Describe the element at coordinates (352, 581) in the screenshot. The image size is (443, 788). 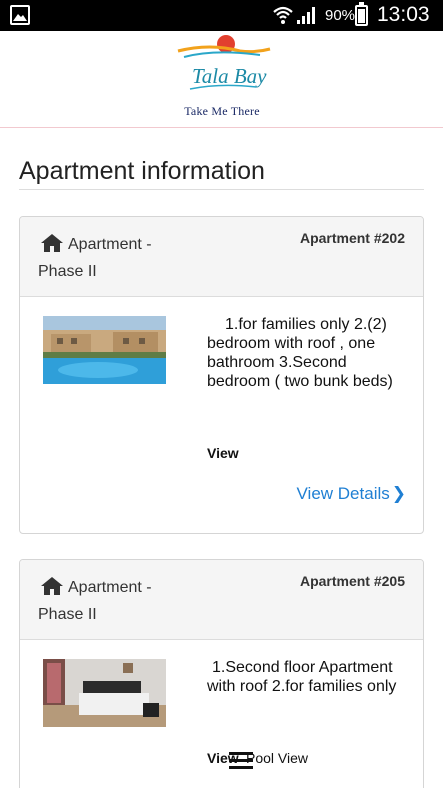
I see `apartment-number: Apartment #205` at that location.